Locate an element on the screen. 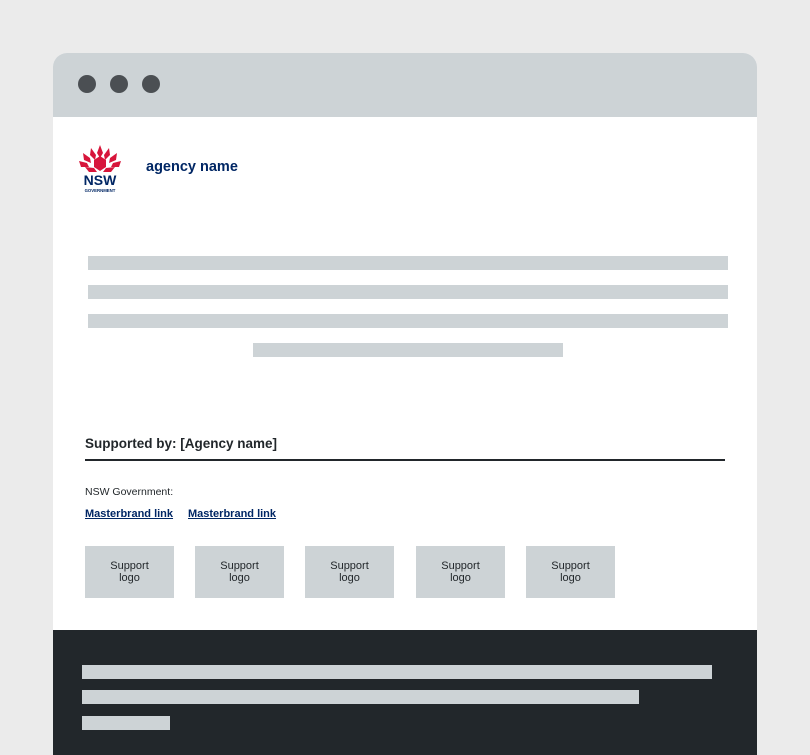 This screenshot has width=810, height=755. supported-by-heading: Supported by: [Agency name] is located at coordinates (181, 443).